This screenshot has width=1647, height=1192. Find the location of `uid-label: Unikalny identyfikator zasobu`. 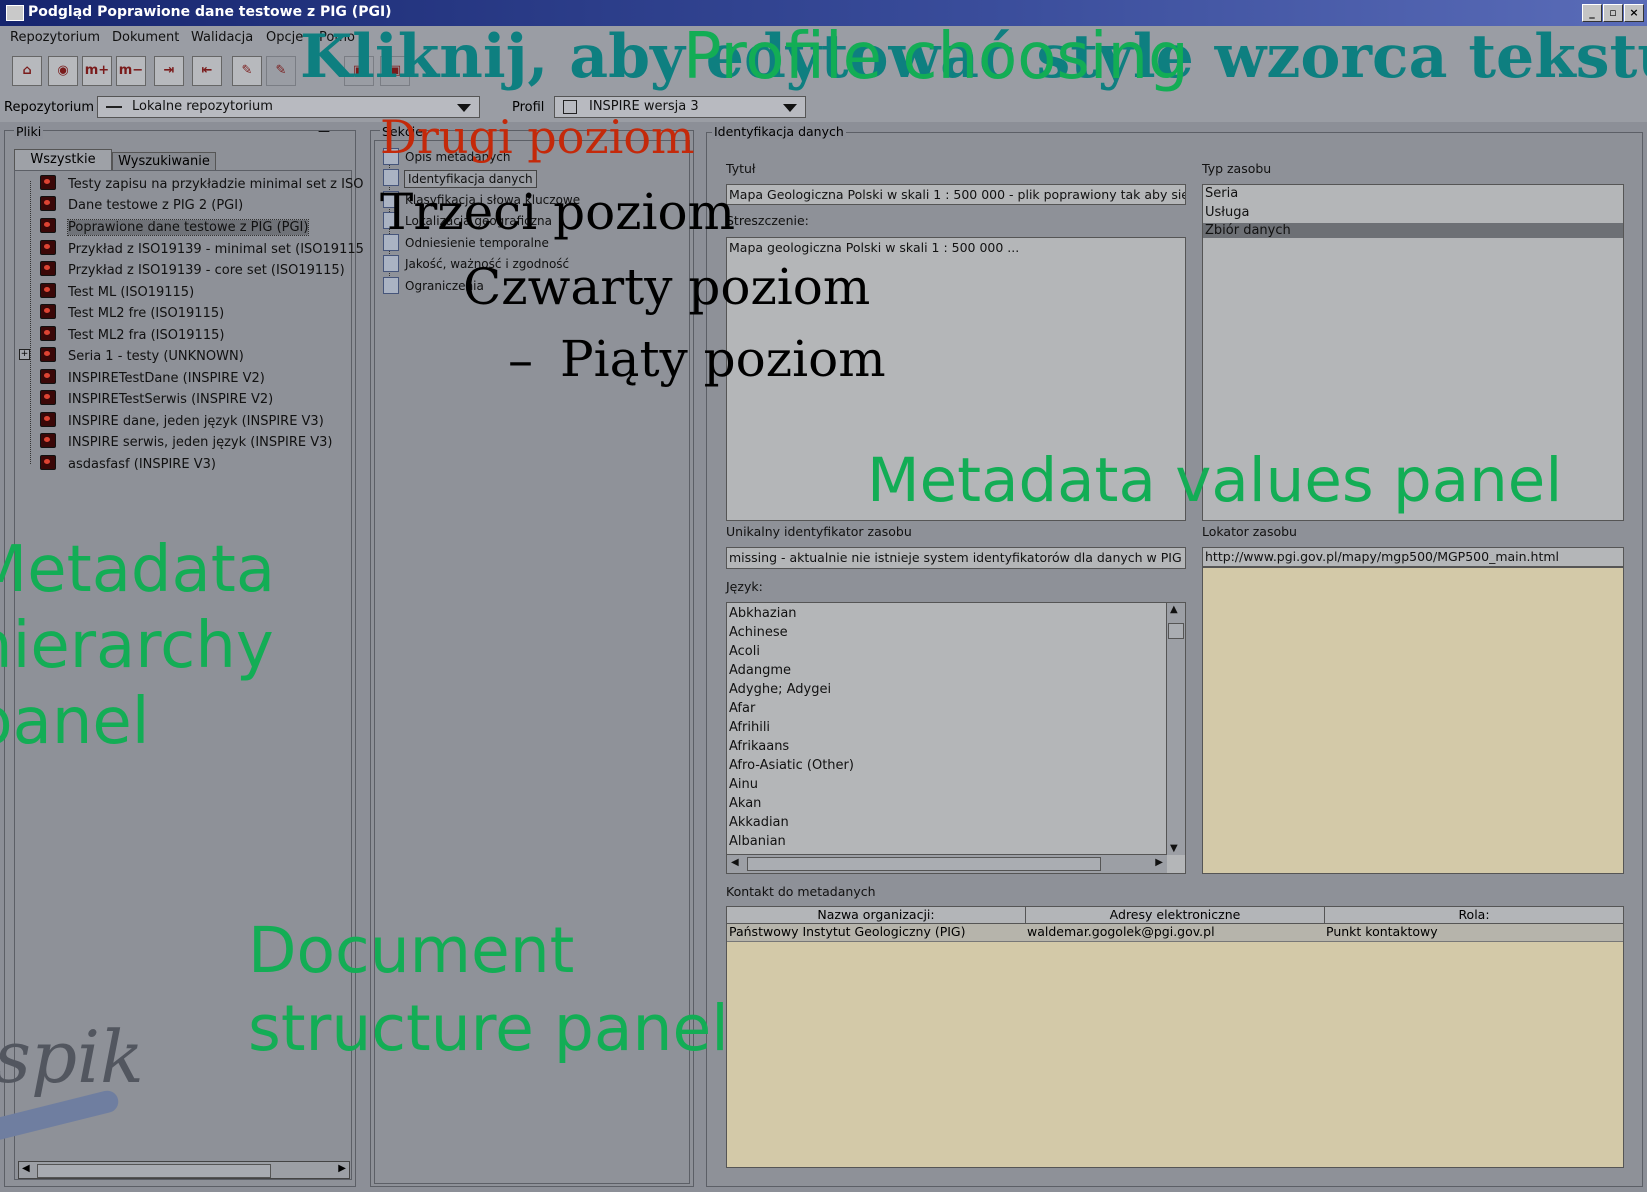

uid-label: Unikalny identyfikator zasobu is located at coordinates (819, 531).